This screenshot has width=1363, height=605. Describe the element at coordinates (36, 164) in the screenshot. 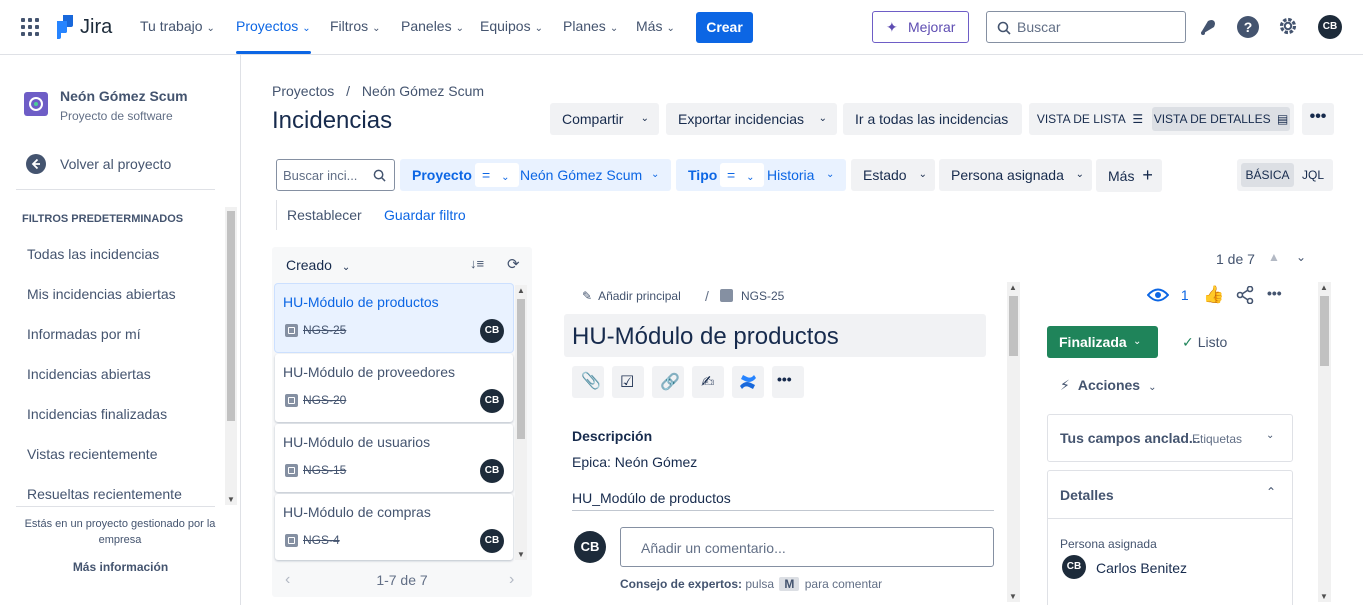

I see `back-arrow-icon` at that location.